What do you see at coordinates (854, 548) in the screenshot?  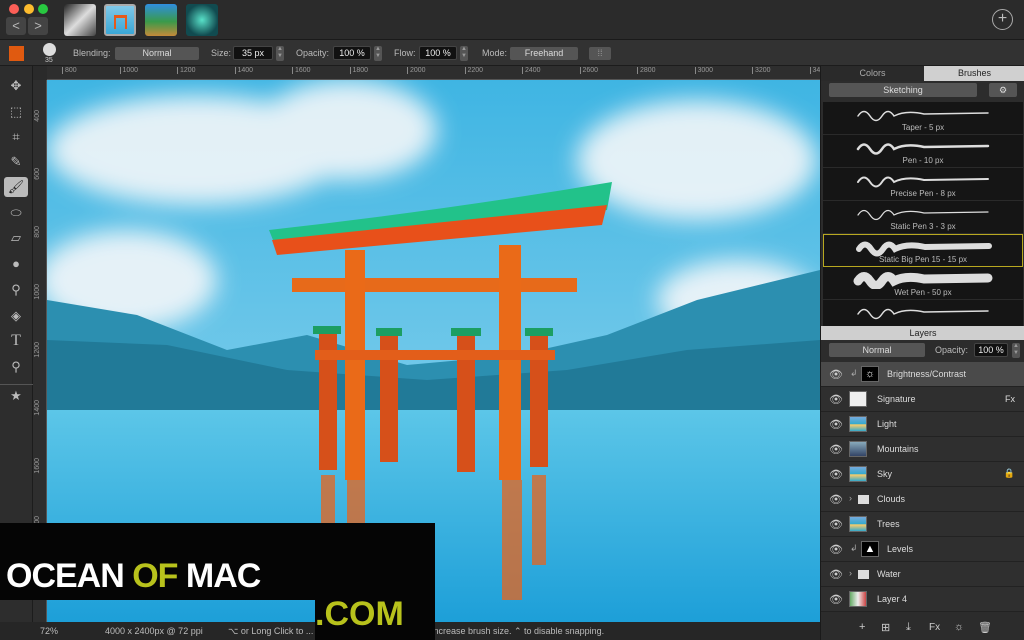 I see `clip-arrow-icon: ↲` at bounding box center [854, 548].